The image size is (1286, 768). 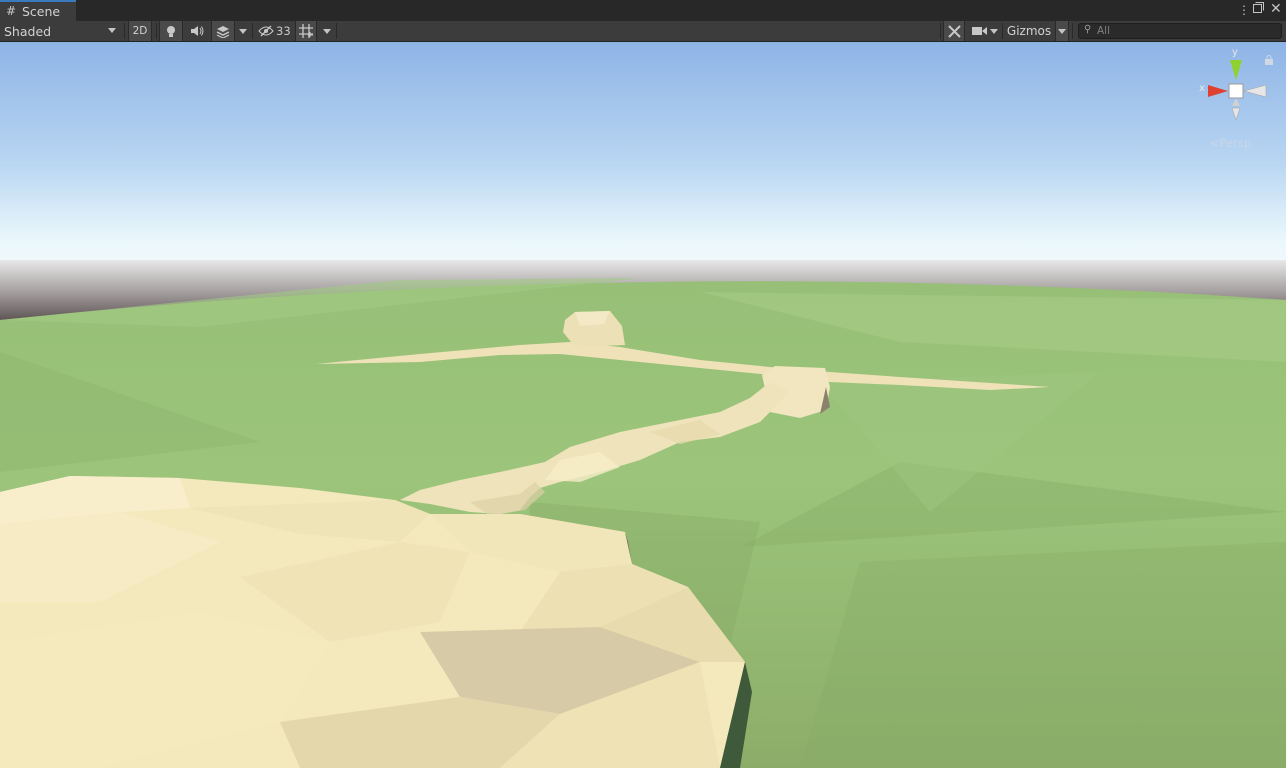 I want to click on lighting-toggle-button, so click(x=171, y=31).